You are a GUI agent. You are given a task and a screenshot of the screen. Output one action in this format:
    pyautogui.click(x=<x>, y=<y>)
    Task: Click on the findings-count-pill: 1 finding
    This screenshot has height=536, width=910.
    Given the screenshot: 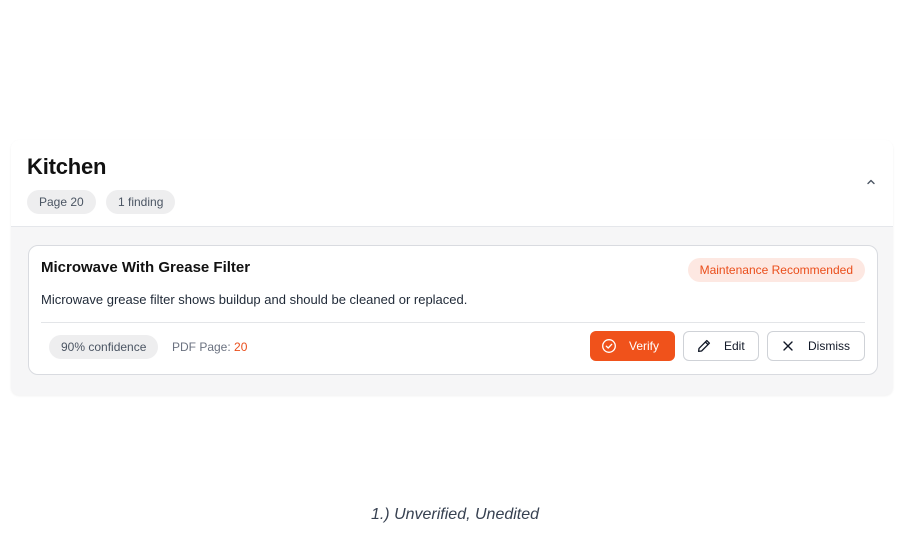 What is the action you would take?
    pyautogui.click(x=141, y=202)
    